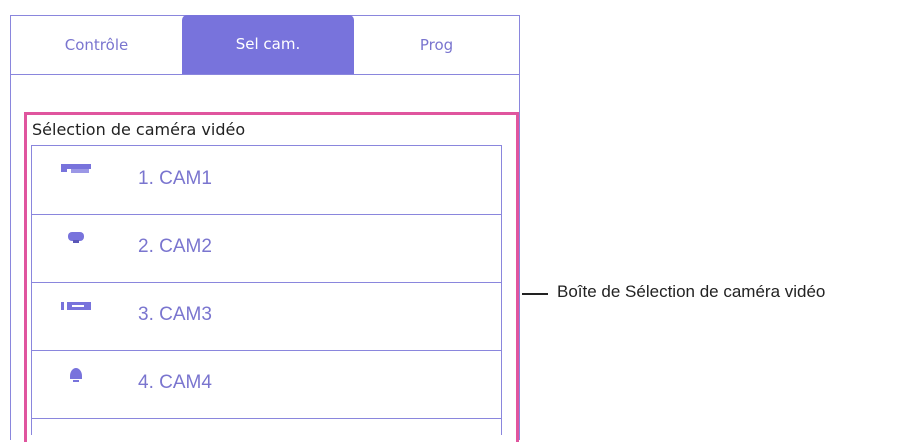 The width and height of the screenshot is (923, 442). What do you see at coordinates (436, 45) in the screenshot?
I see `tab-prog: Prog` at bounding box center [436, 45].